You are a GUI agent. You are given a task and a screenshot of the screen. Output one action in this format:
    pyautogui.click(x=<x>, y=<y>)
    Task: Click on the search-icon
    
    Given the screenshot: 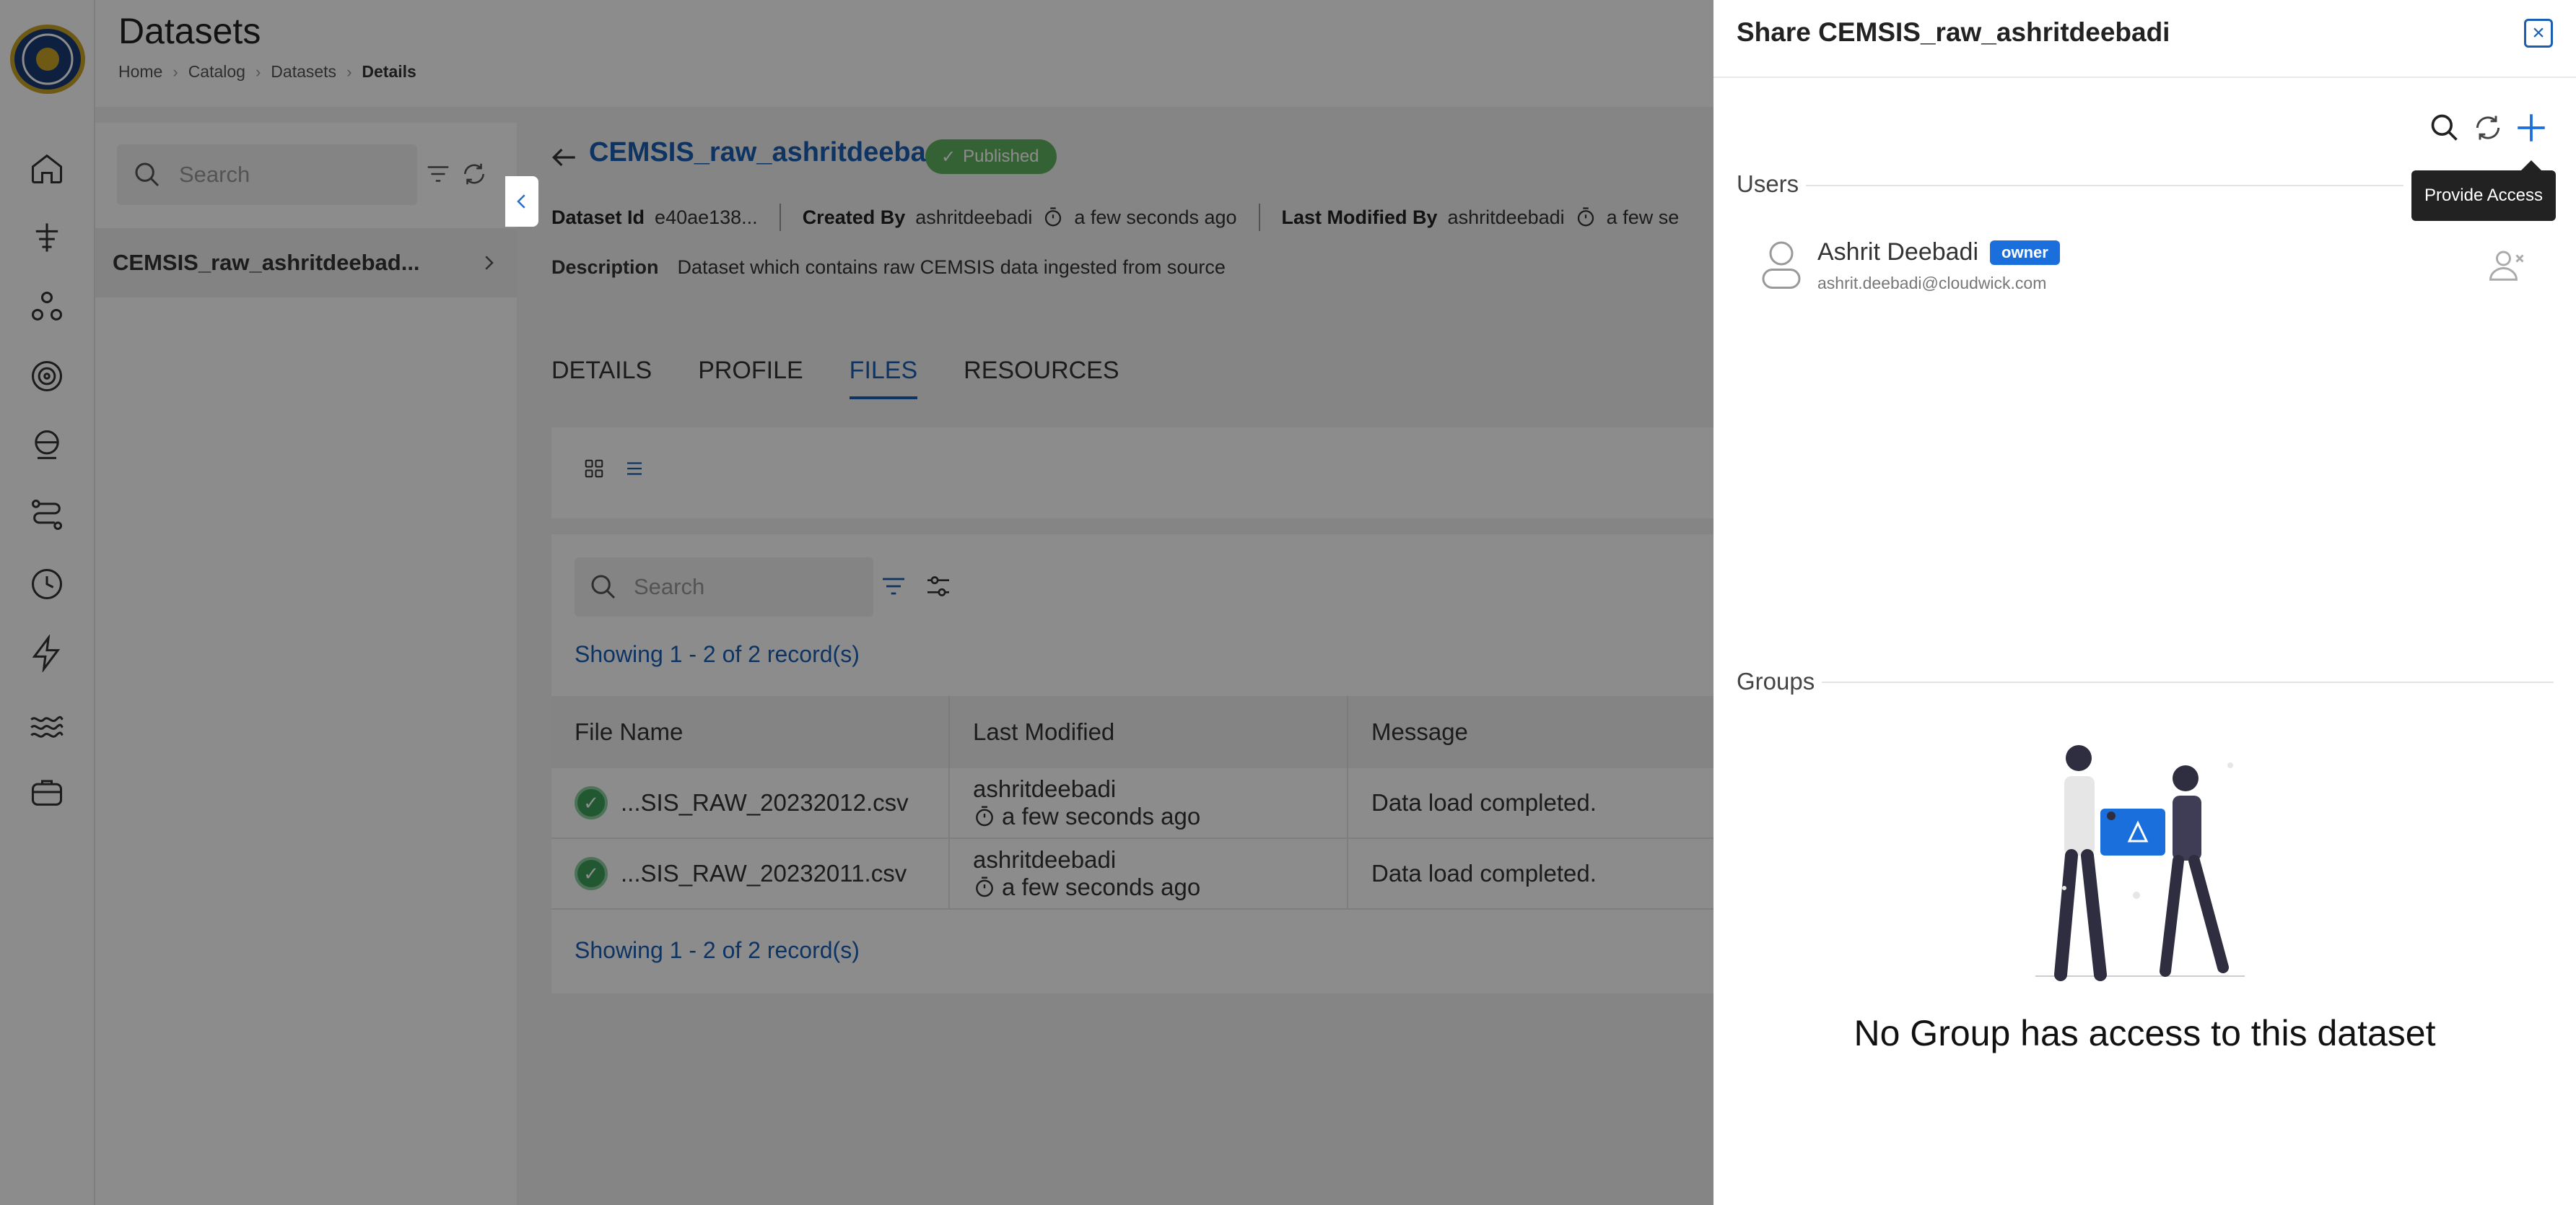 What is the action you would take?
    pyautogui.click(x=2444, y=127)
    